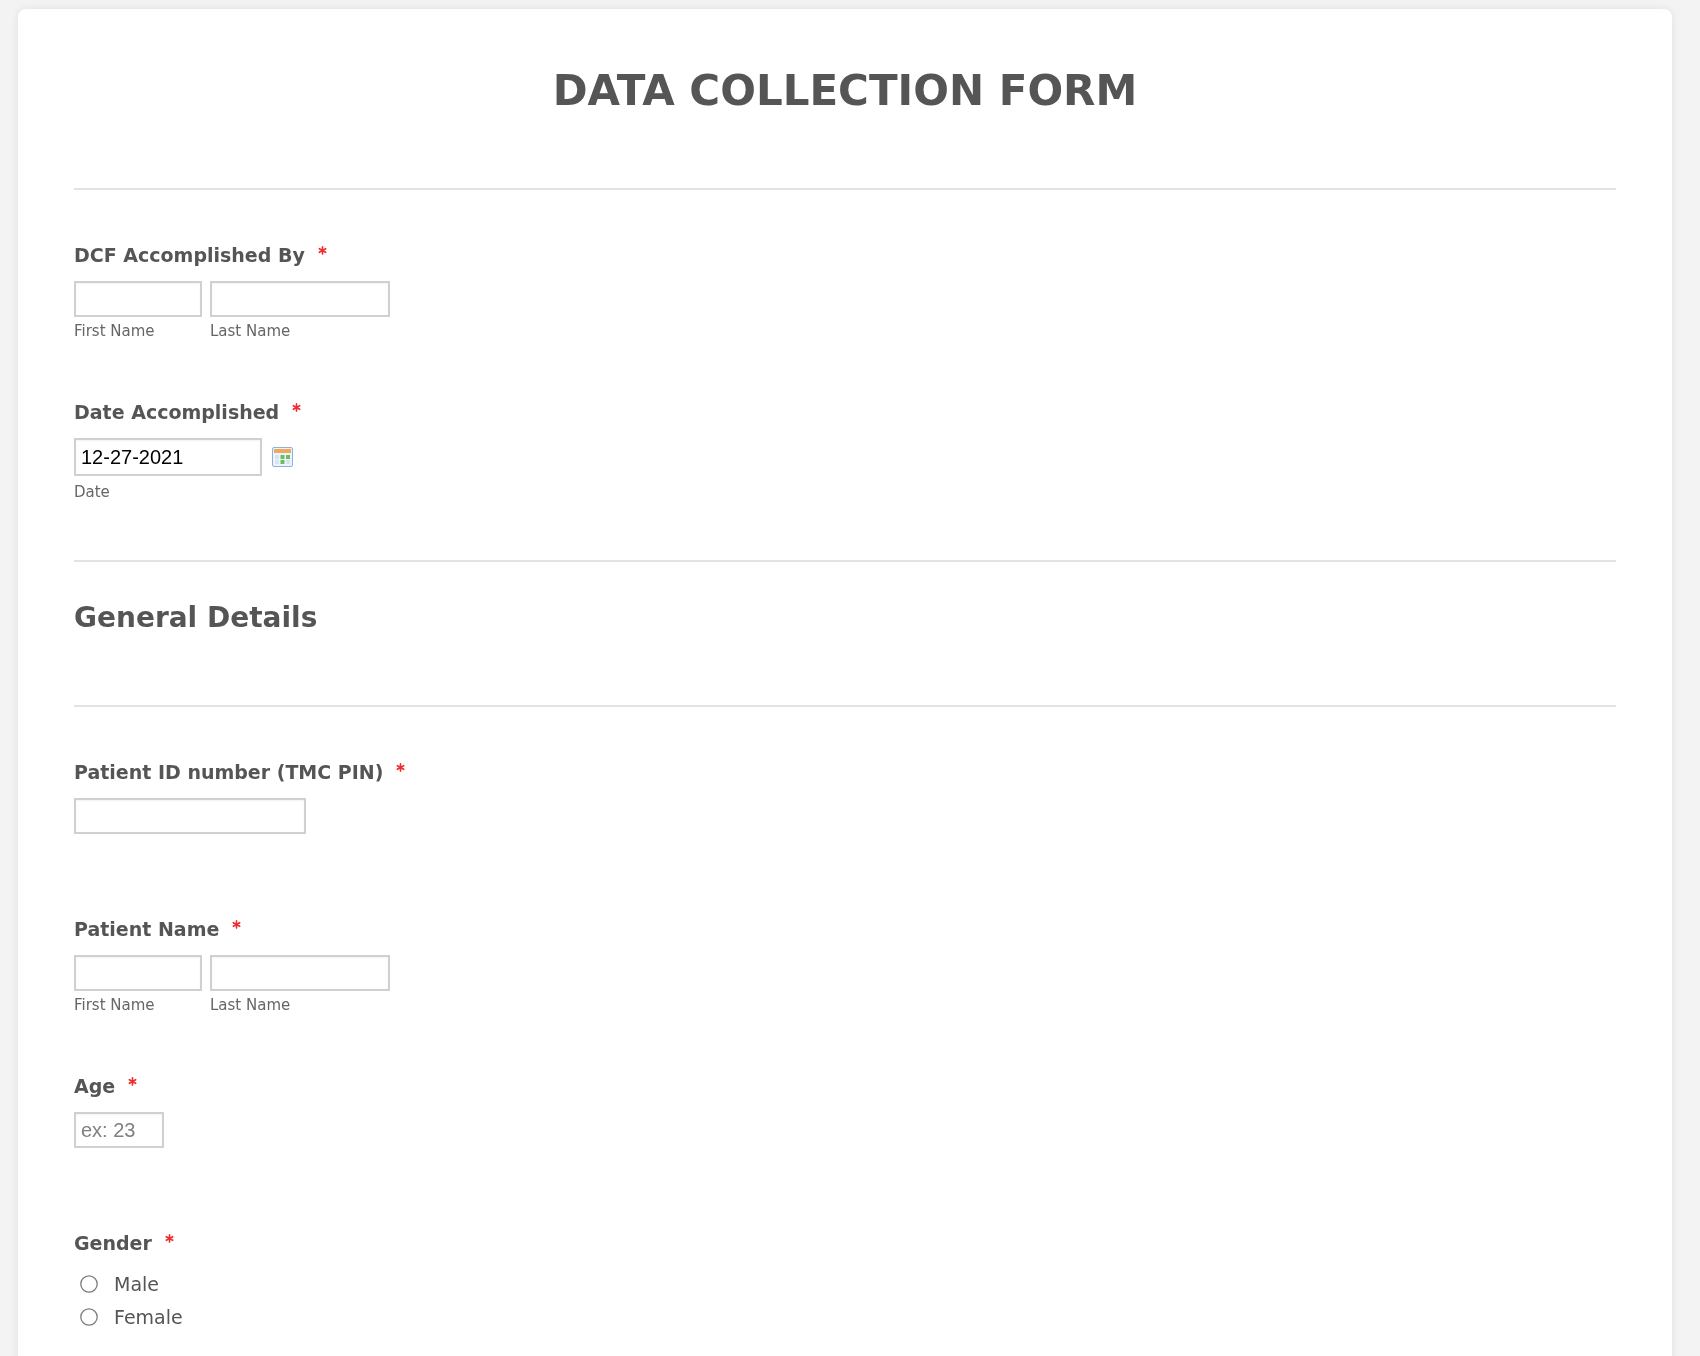 This screenshot has height=1356, width=1700. What do you see at coordinates (119, 1130) in the screenshot?
I see `number-input-field: ex: 23` at bounding box center [119, 1130].